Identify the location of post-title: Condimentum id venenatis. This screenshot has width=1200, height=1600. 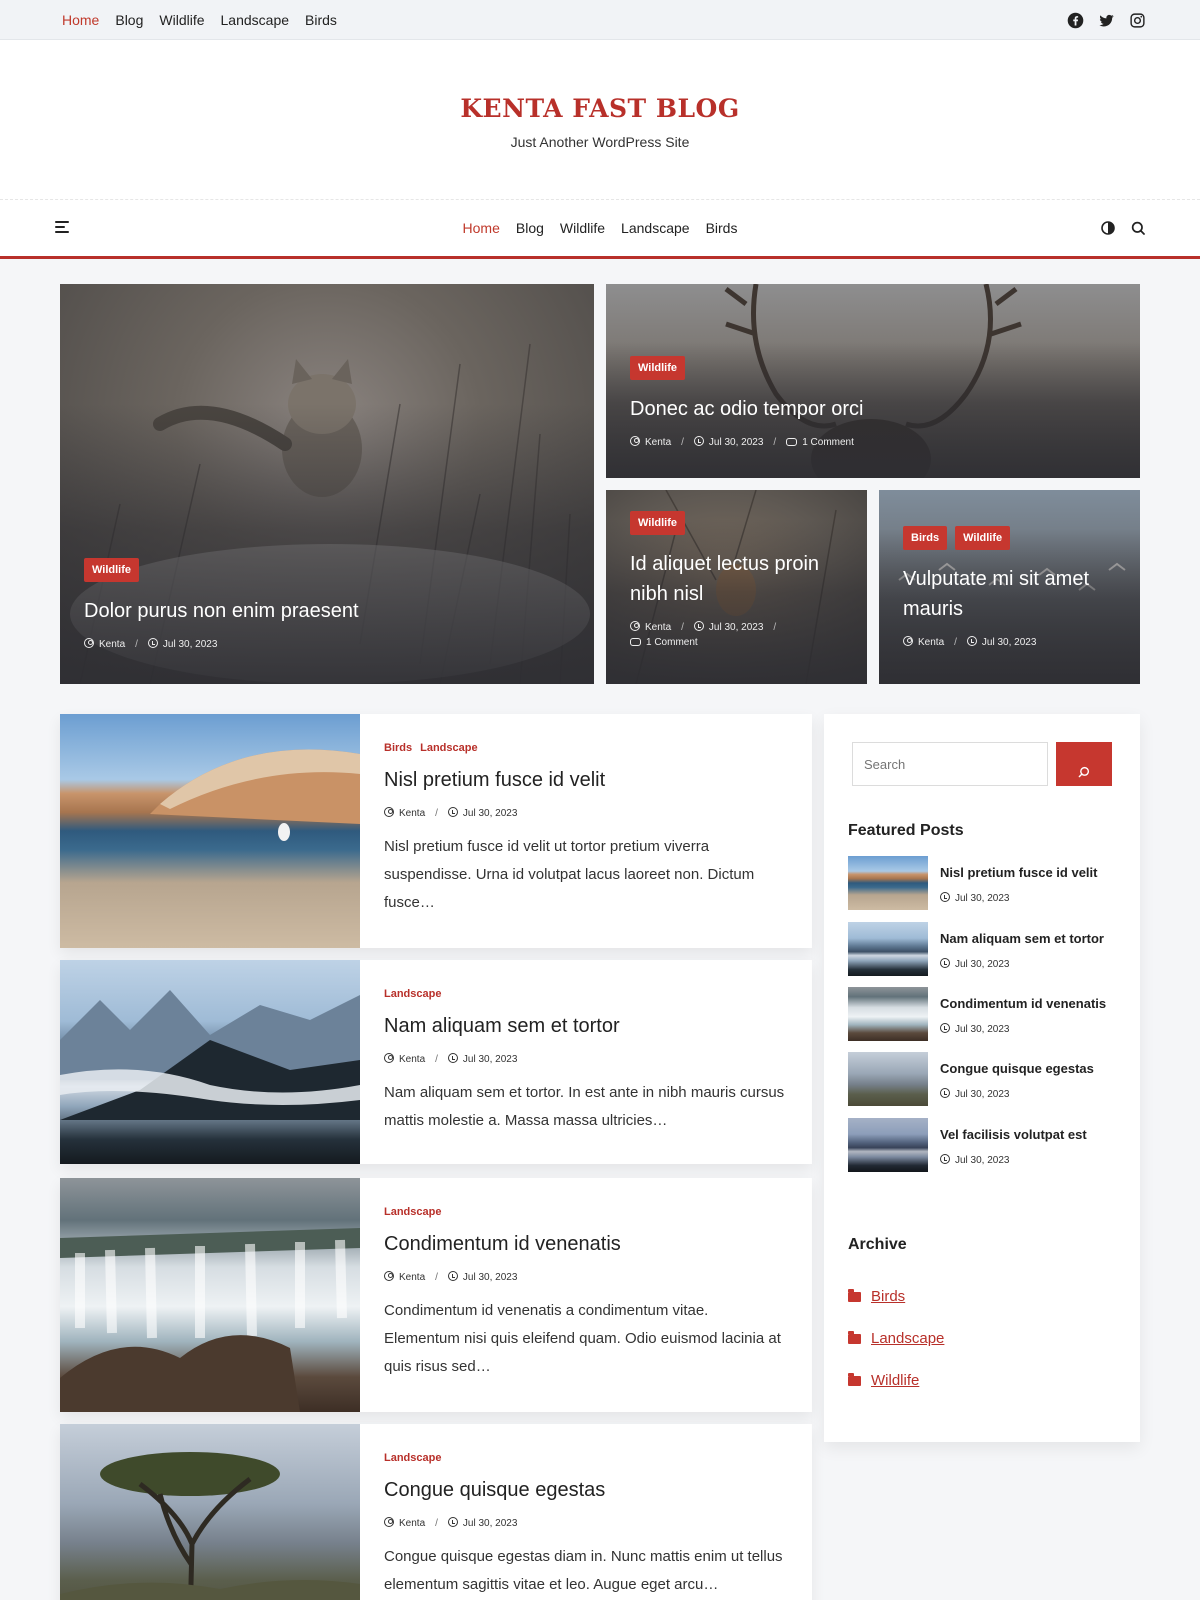
(586, 1244).